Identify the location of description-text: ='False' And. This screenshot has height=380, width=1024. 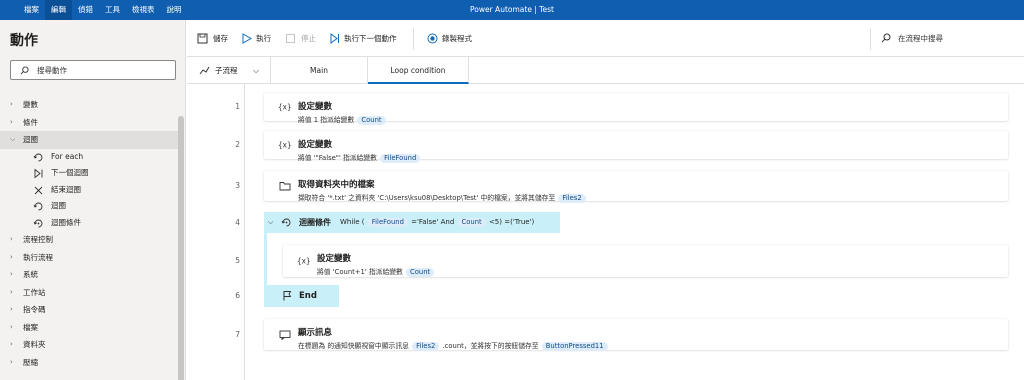
(432, 222).